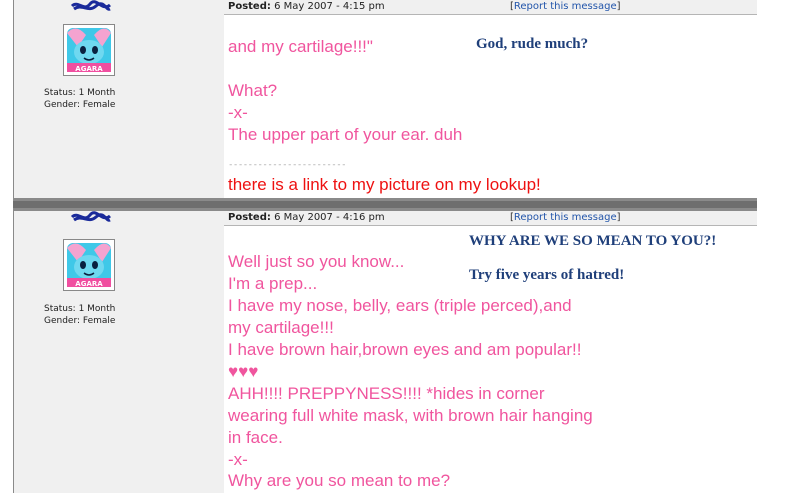 Image resolution: width=800 pixels, height=493 pixels. What do you see at coordinates (255, 437) in the screenshot?
I see `message-line: in face.` at bounding box center [255, 437].